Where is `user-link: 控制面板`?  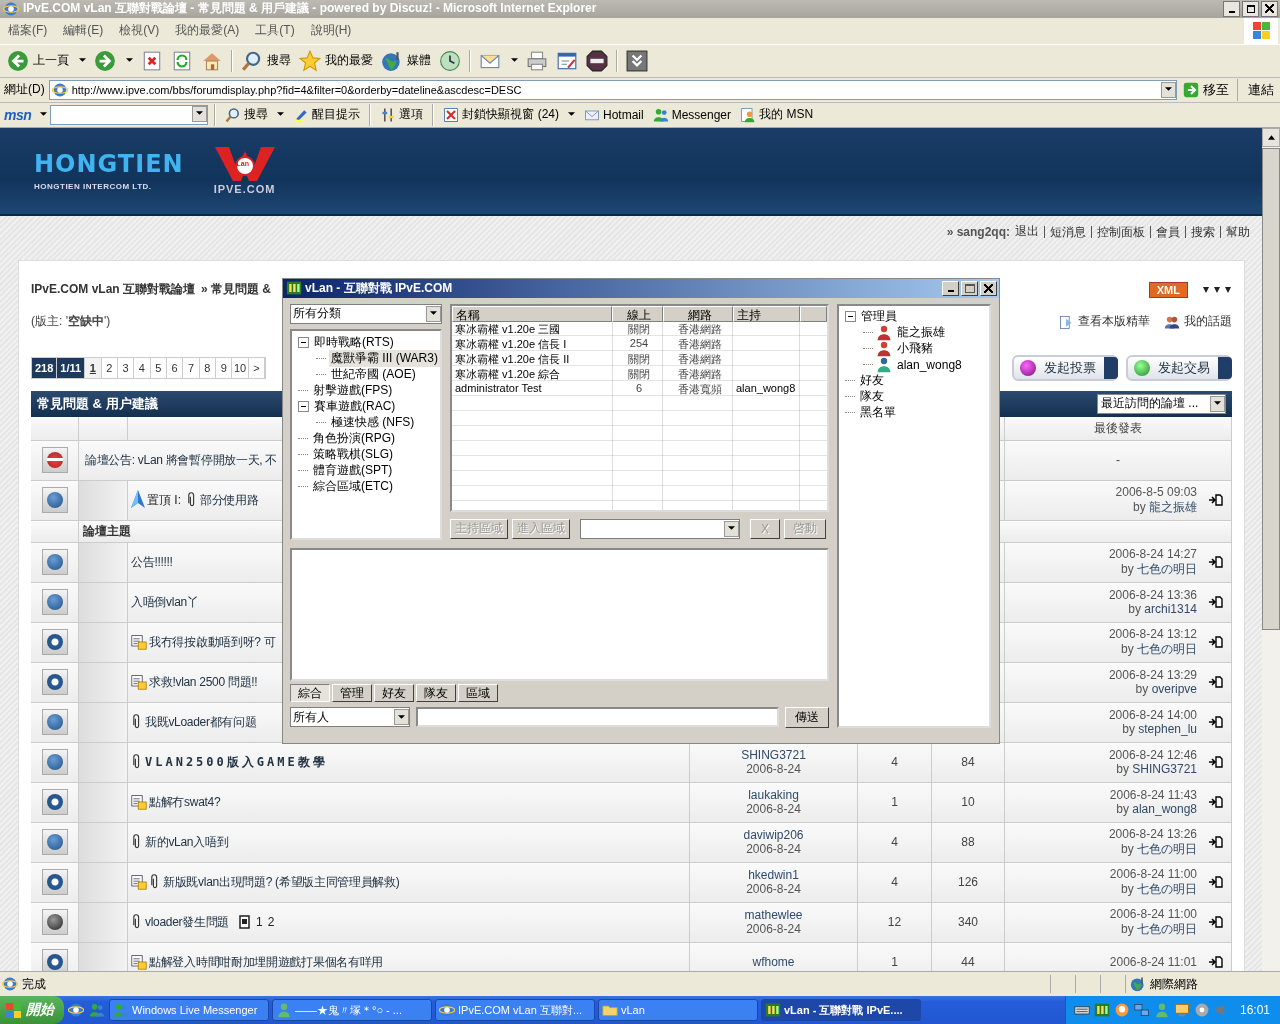 user-link: 控制面板 is located at coordinates (1118, 231).